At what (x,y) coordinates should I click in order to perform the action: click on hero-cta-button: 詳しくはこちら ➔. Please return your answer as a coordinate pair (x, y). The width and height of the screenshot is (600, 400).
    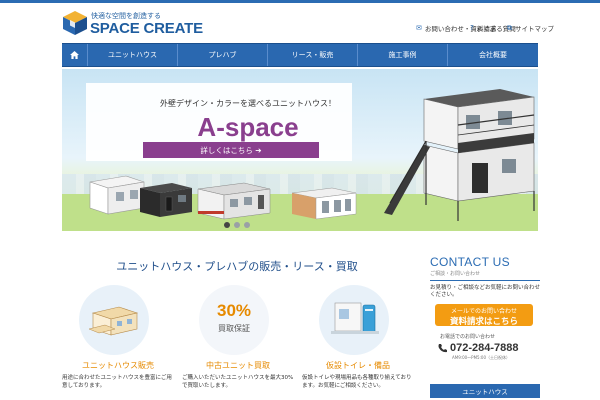
    Looking at the image, I should click on (231, 150).